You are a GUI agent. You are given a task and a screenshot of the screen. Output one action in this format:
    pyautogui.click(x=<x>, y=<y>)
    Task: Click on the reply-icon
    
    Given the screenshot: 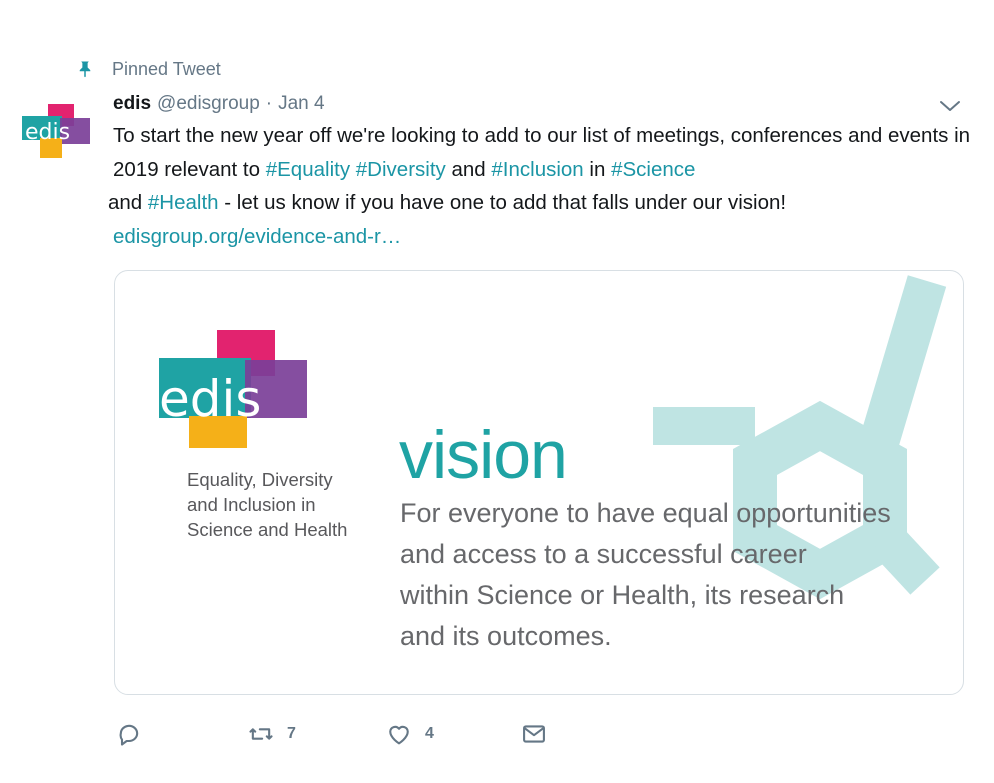 What is the action you would take?
    pyautogui.click(x=129, y=735)
    